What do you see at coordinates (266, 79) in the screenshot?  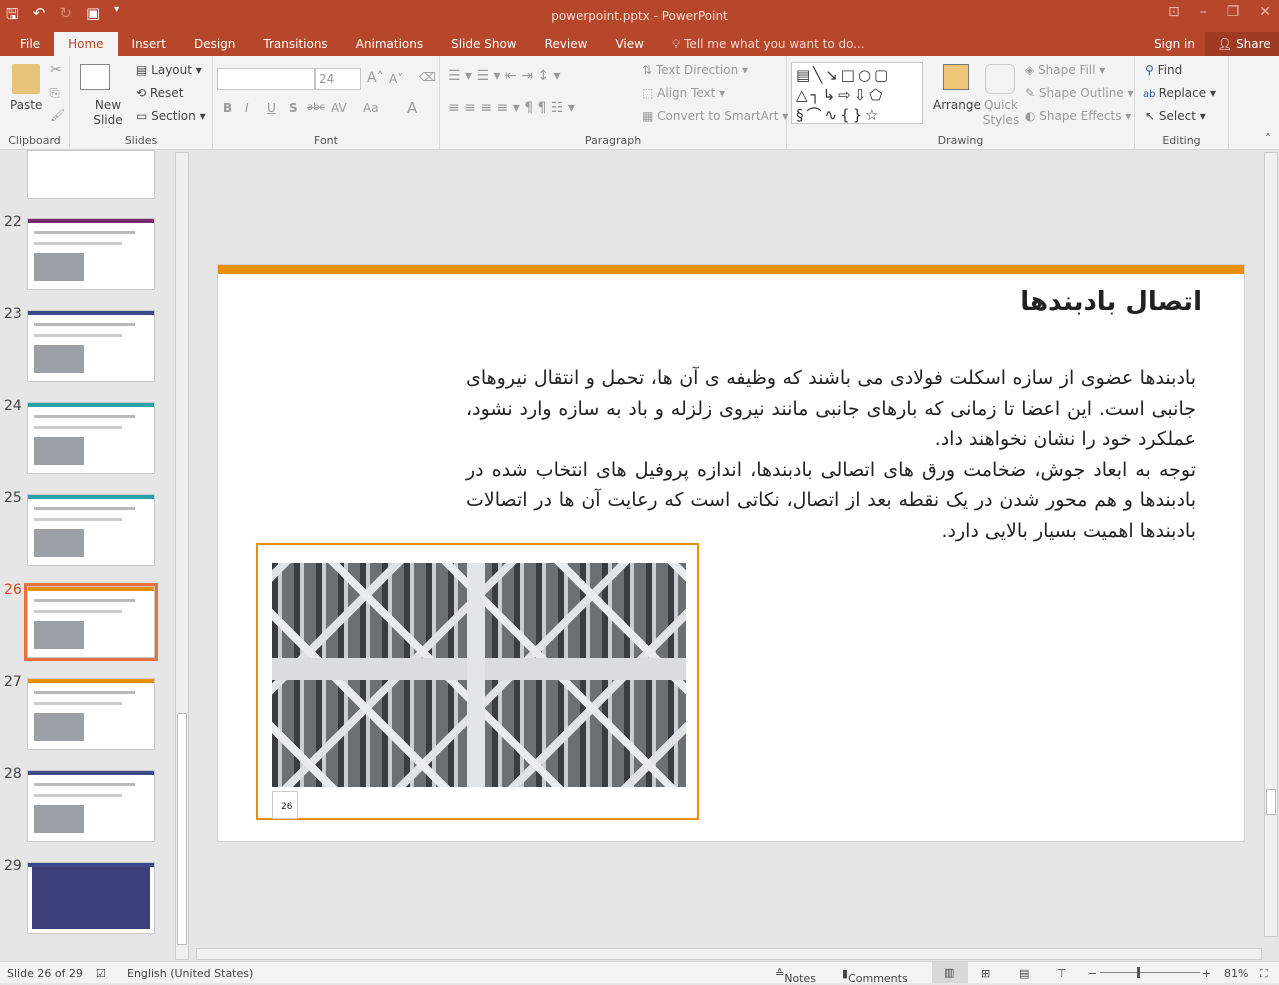 I see `font-name-input` at bounding box center [266, 79].